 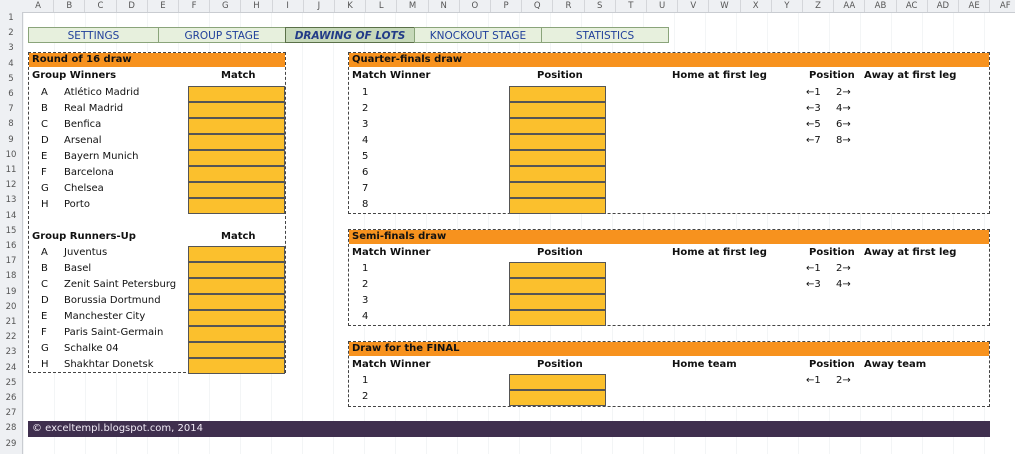 I want to click on row-header: 14, so click(x=11, y=216).